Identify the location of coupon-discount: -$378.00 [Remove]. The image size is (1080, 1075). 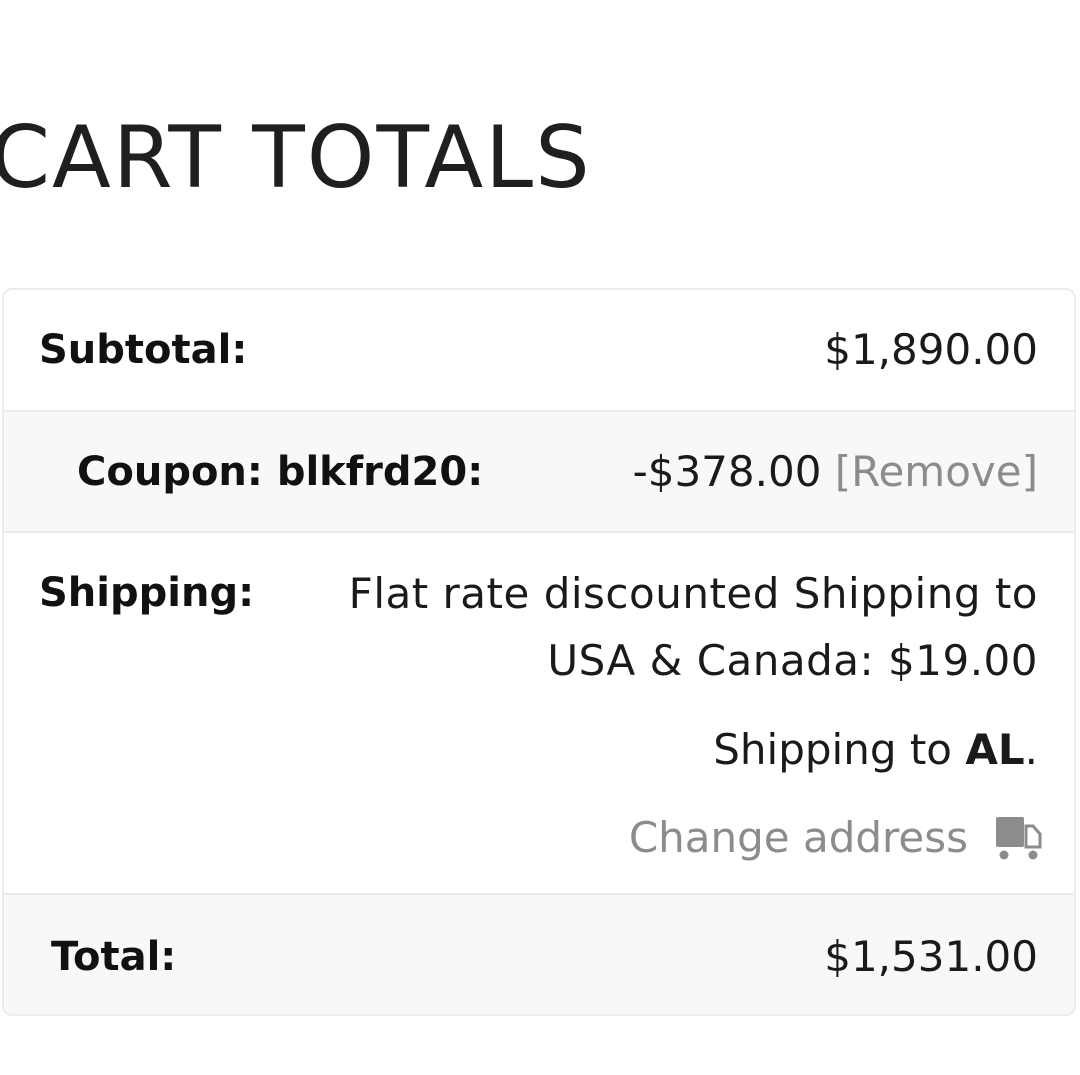
(835, 472).